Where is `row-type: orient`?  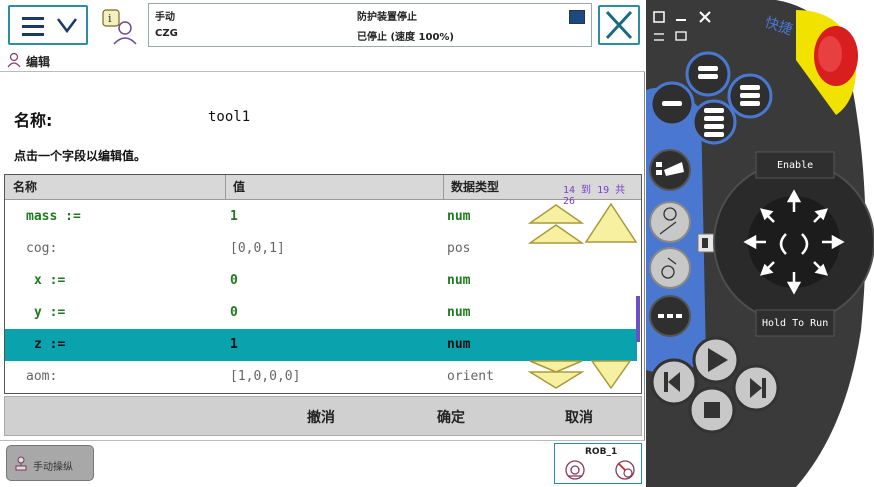
row-type: orient is located at coordinates (470, 376).